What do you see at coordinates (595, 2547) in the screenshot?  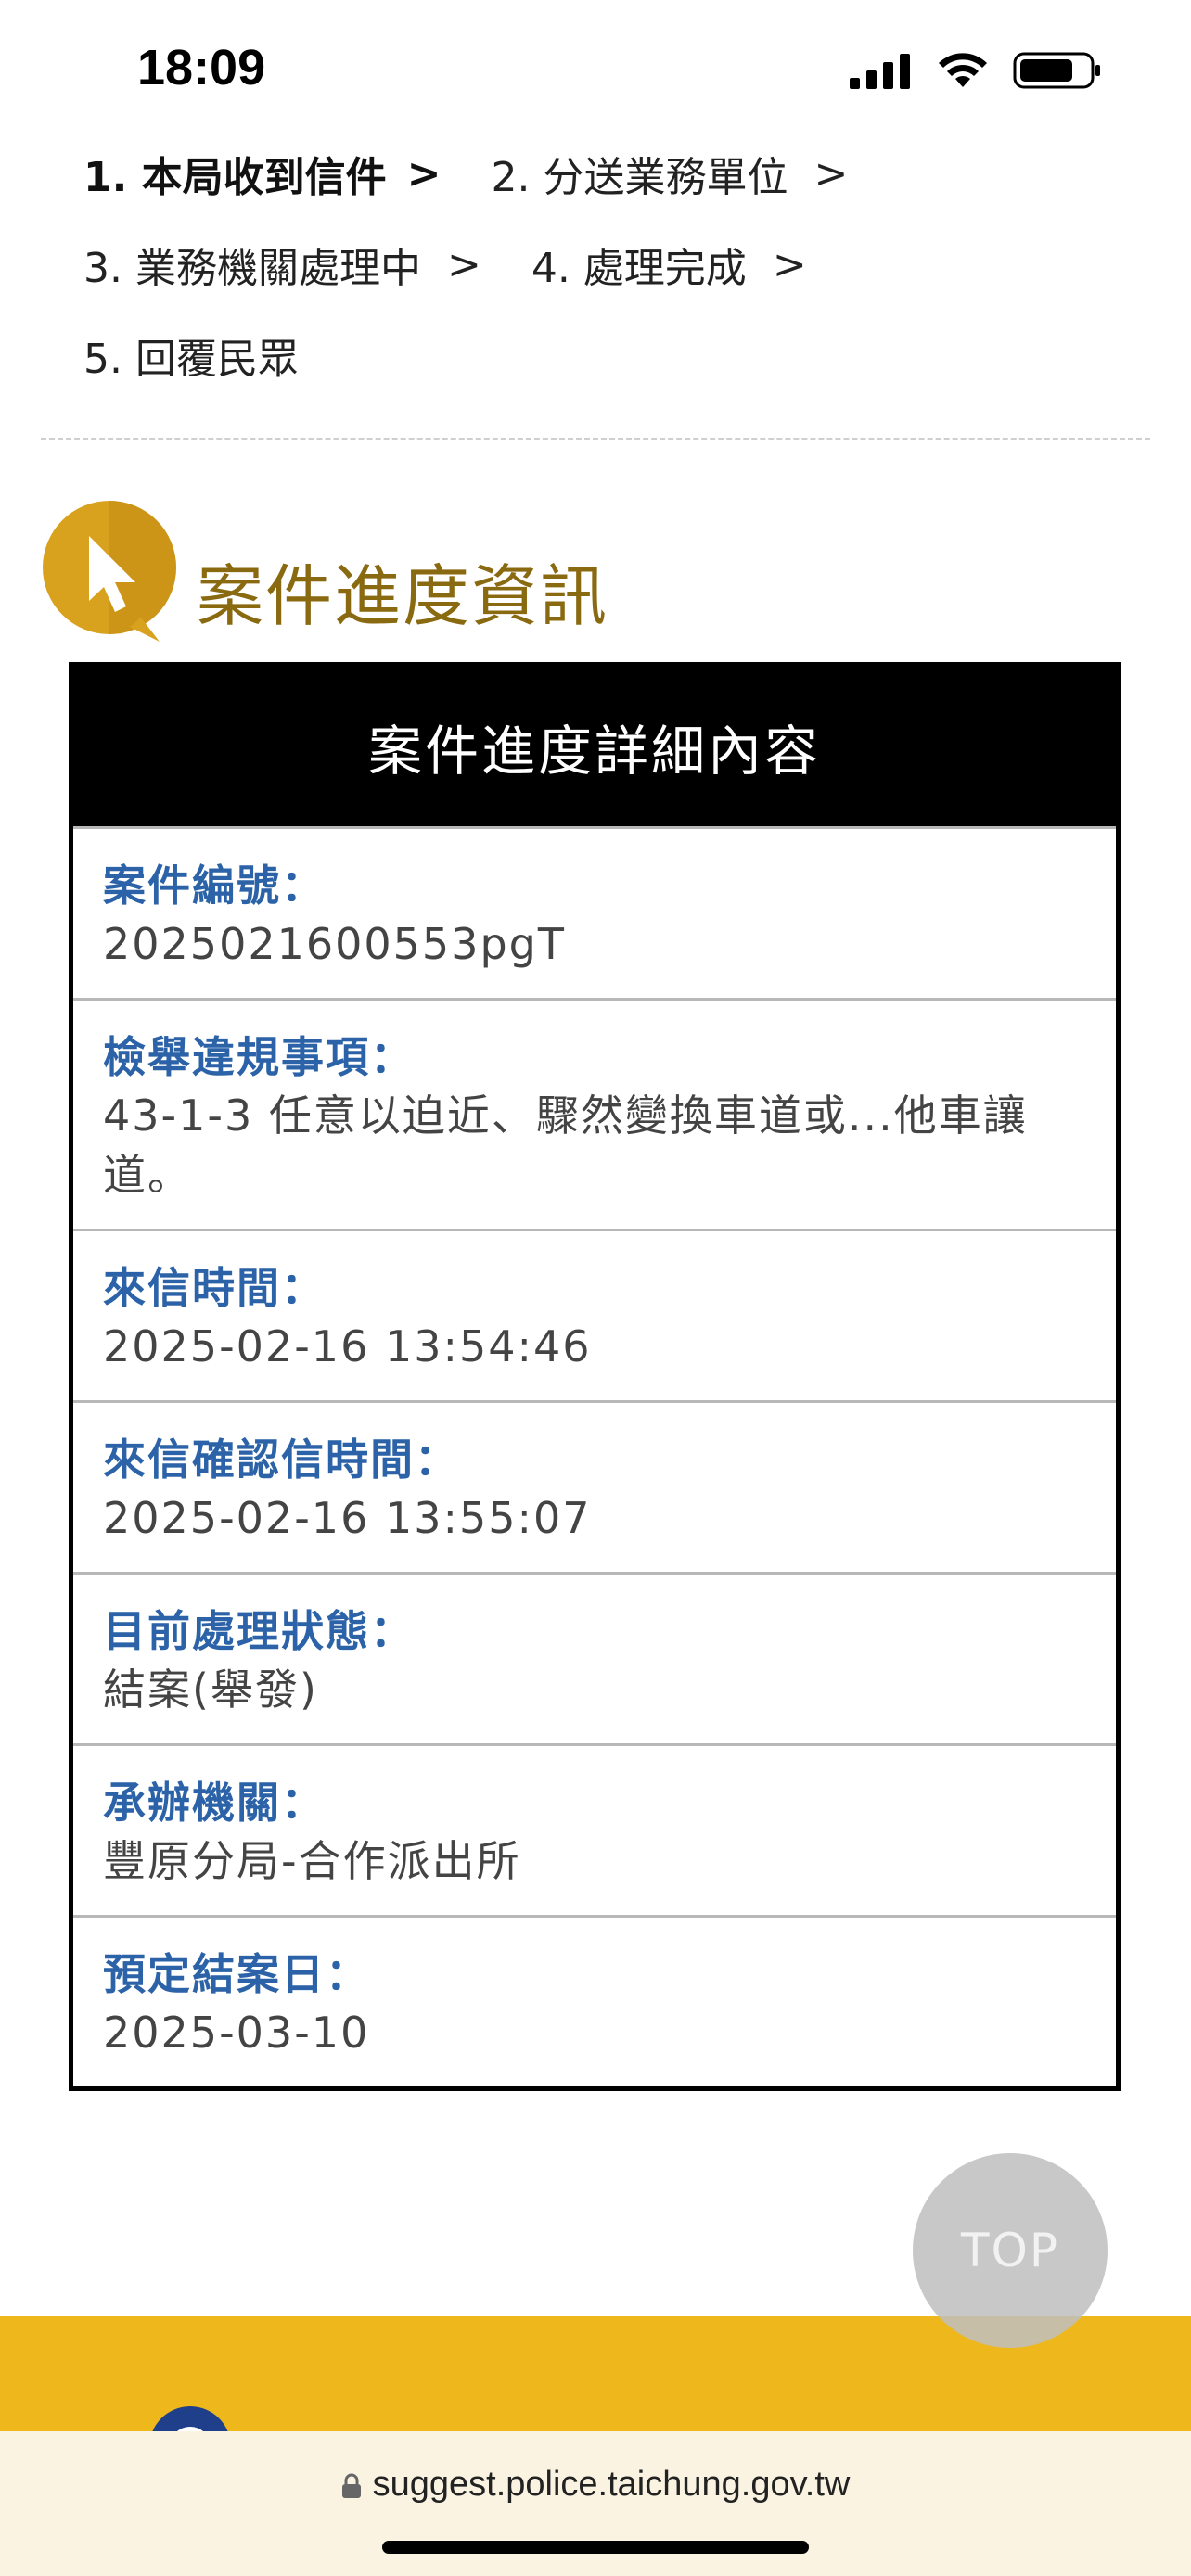 I see `home-indicator` at bounding box center [595, 2547].